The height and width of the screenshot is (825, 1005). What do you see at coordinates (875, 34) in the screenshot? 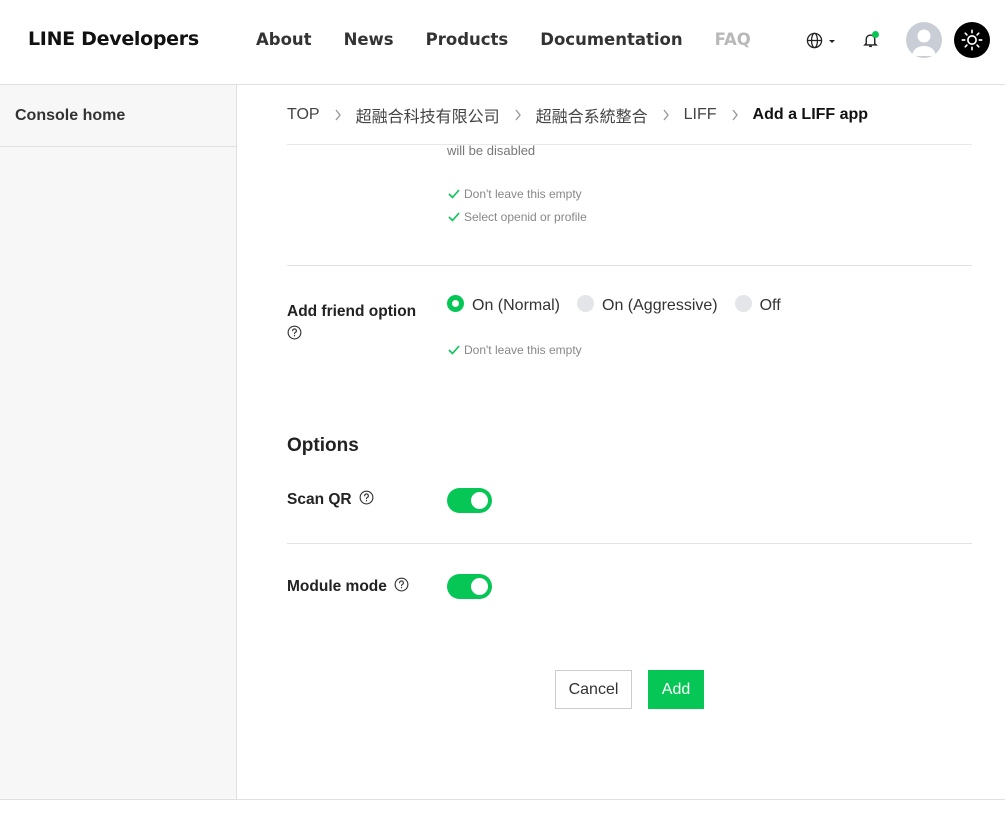
I see `notification-dot` at bounding box center [875, 34].